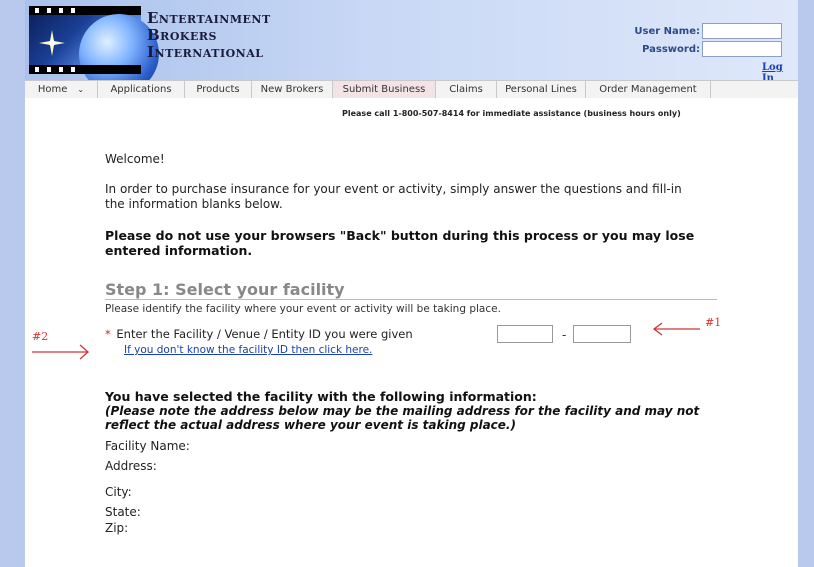 This screenshot has width=814, height=567. Describe the element at coordinates (94, 43) in the screenshot. I see `logo-image` at that location.